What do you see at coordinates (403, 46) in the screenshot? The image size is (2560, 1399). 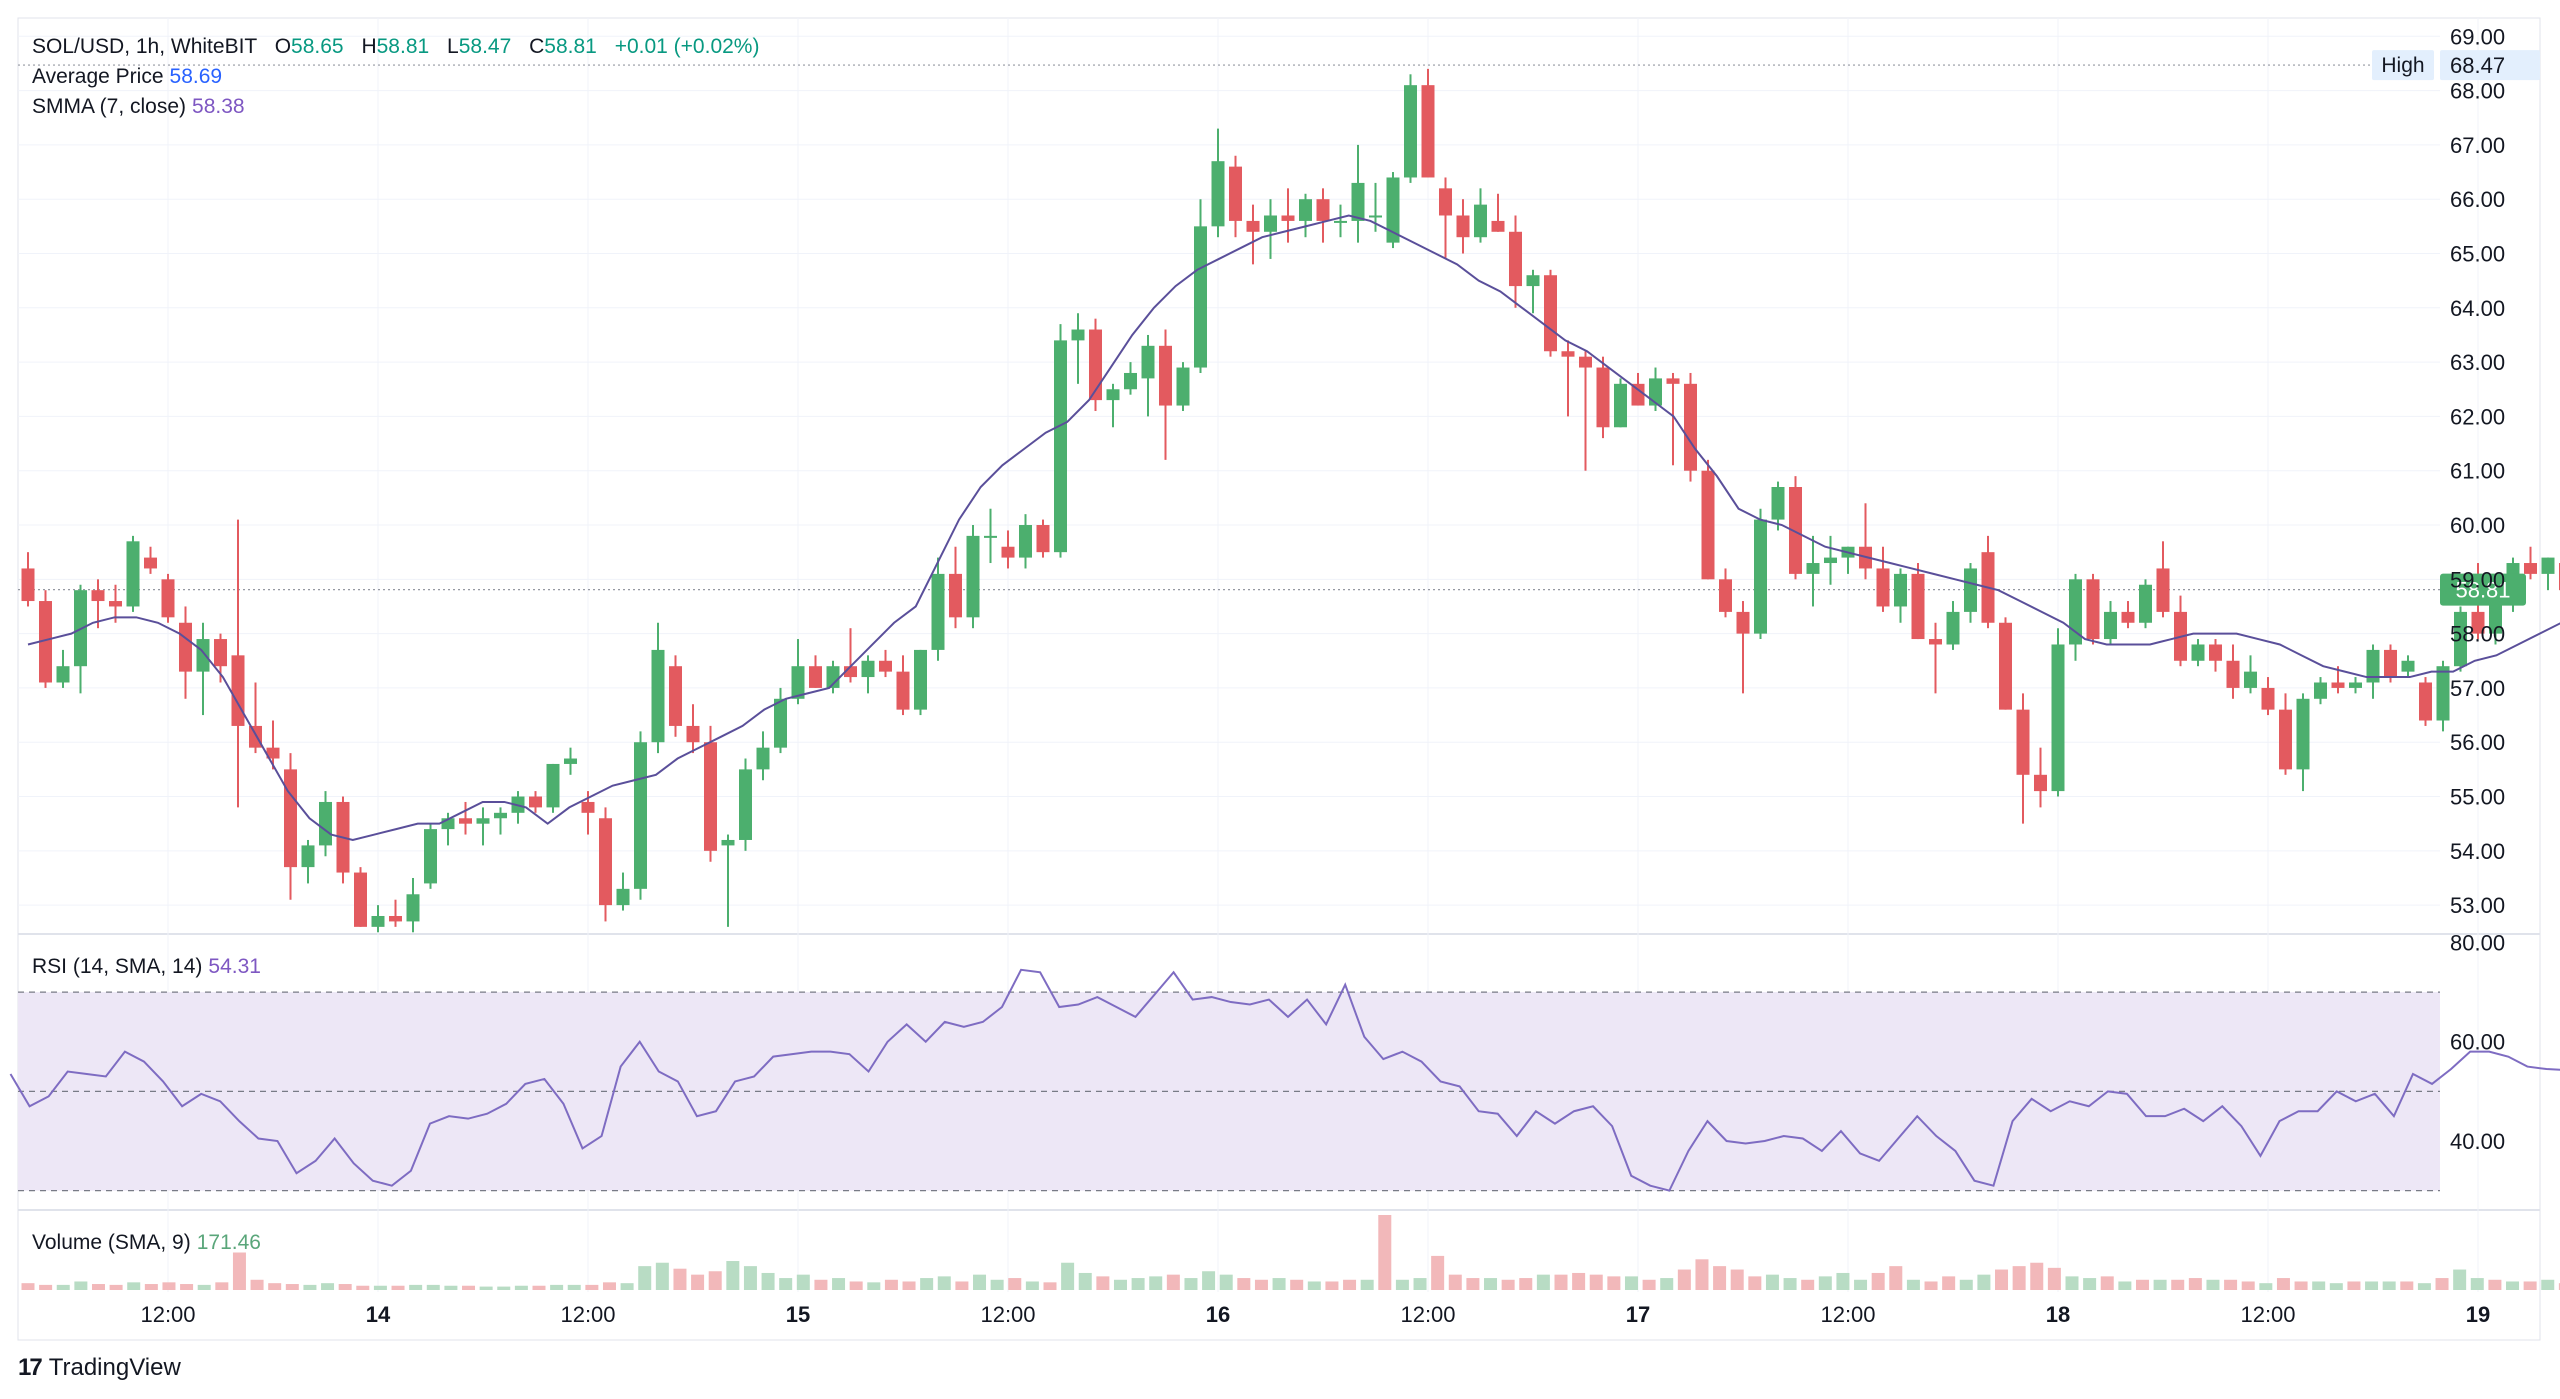 I see `high-value: 58.81` at bounding box center [403, 46].